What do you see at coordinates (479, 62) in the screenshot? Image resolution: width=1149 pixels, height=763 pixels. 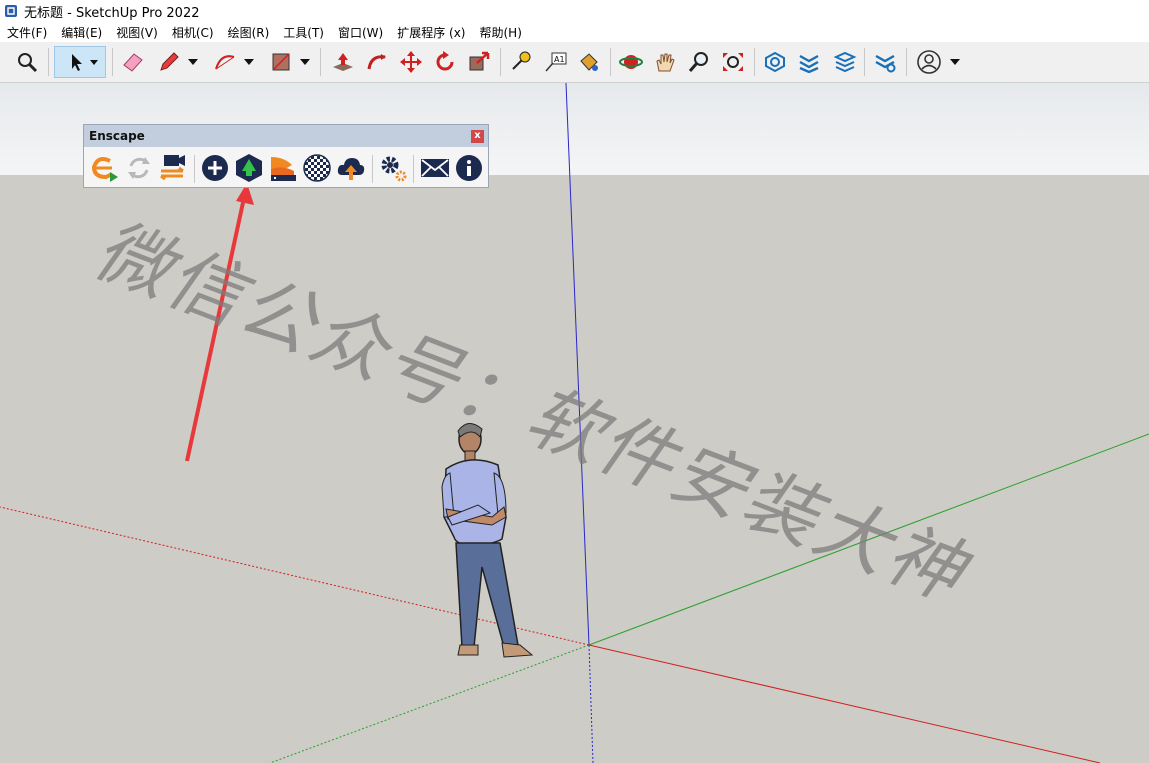 I see `scale-icon` at bounding box center [479, 62].